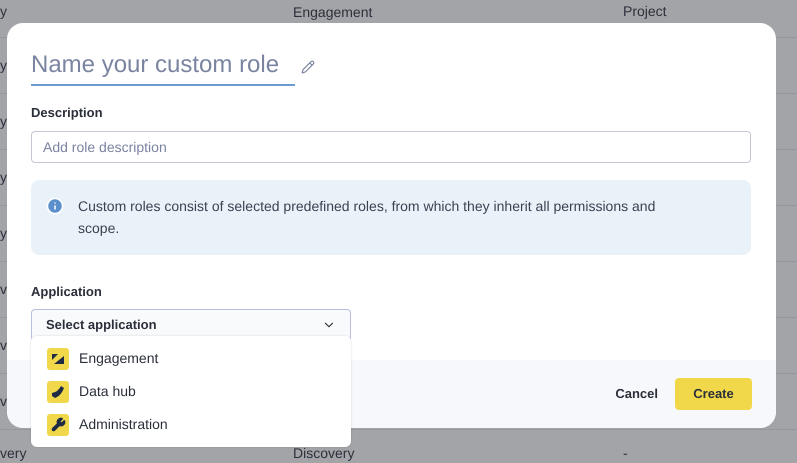 The width and height of the screenshot is (797, 463). Describe the element at coordinates (13, 453) in the screenshot. I see `table-cell: very` at that location.